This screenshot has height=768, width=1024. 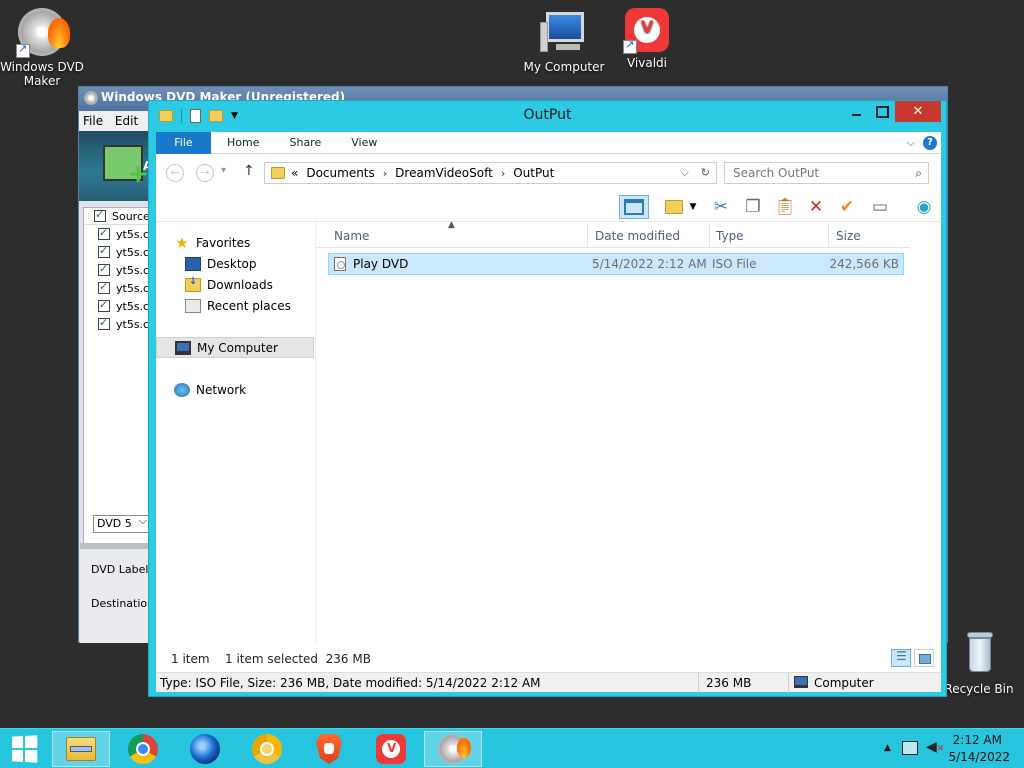 What do you see at coordinates (363, 142) in the screenshot?
I see `tab-view: View` at bounding box center [363, 142].